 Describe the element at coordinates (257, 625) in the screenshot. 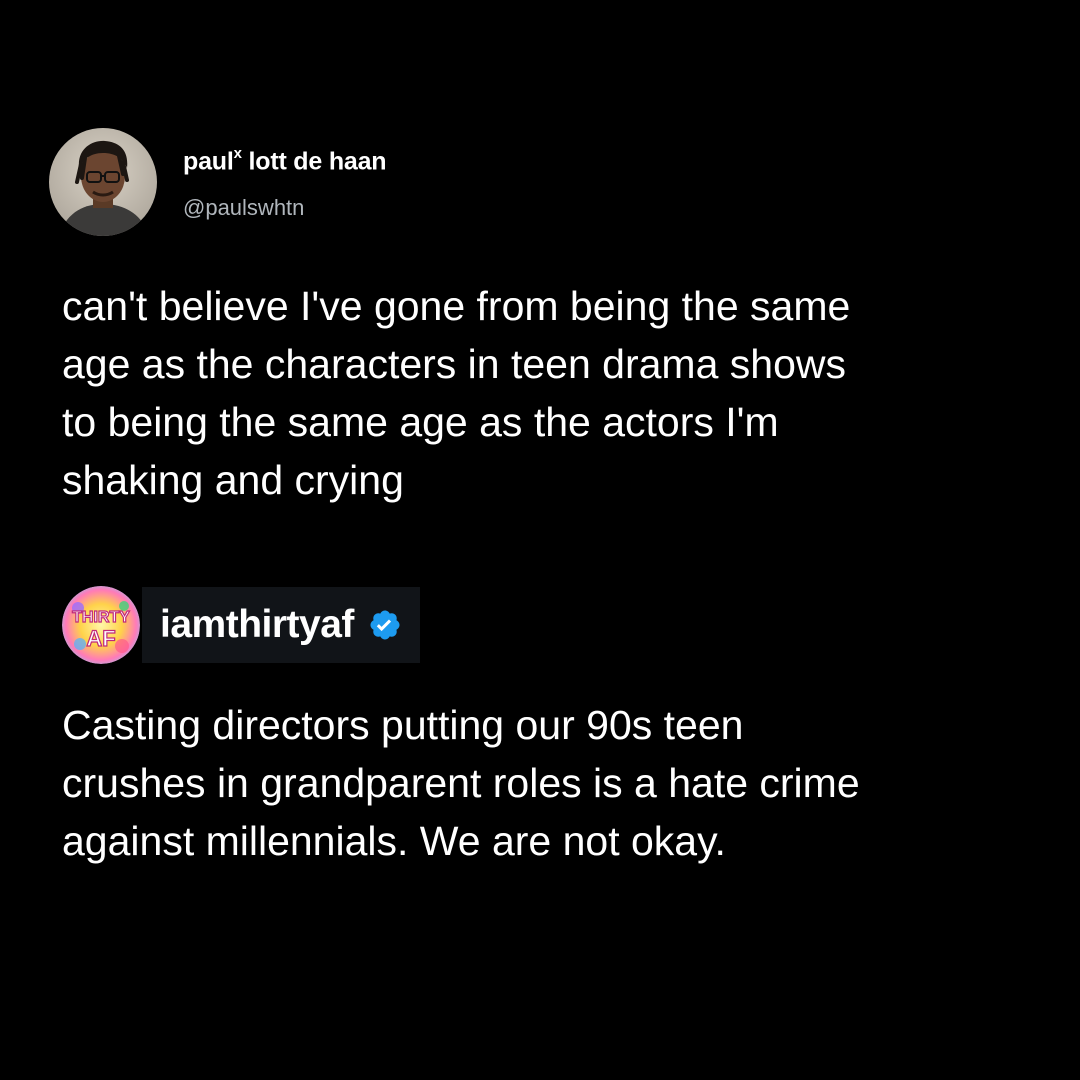

I see `account-name: iamthirtyaf` at that location.